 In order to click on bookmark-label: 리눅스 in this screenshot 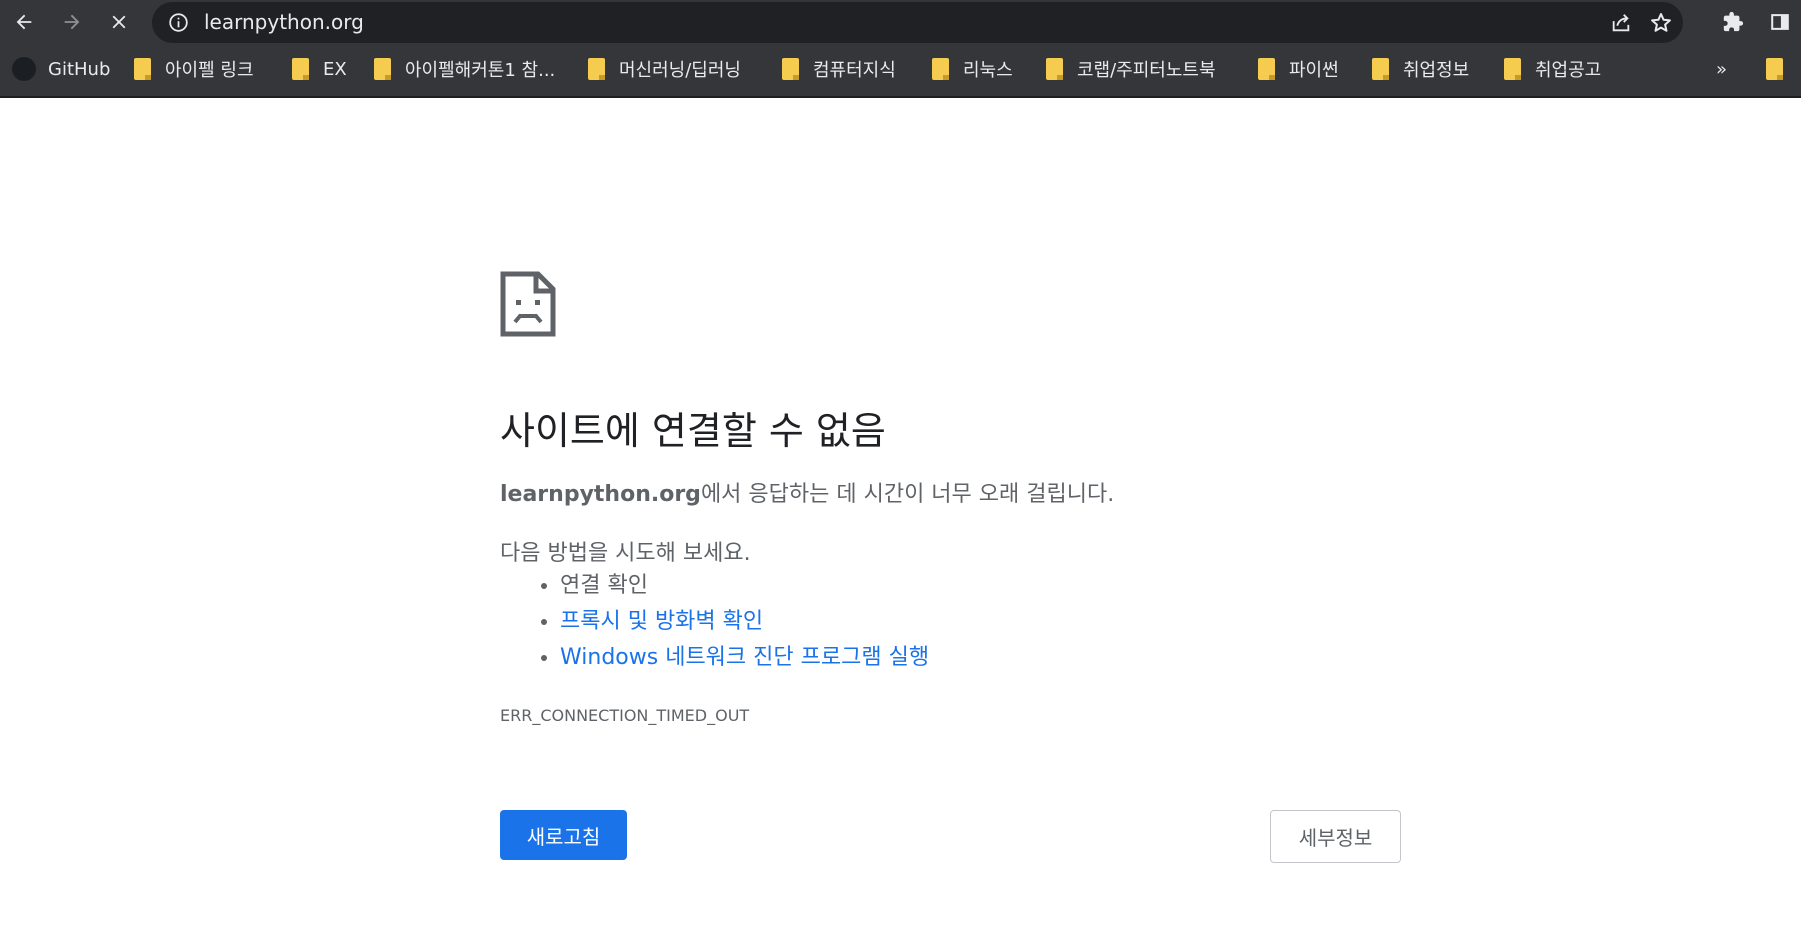, I will do `click(988, 70)`.